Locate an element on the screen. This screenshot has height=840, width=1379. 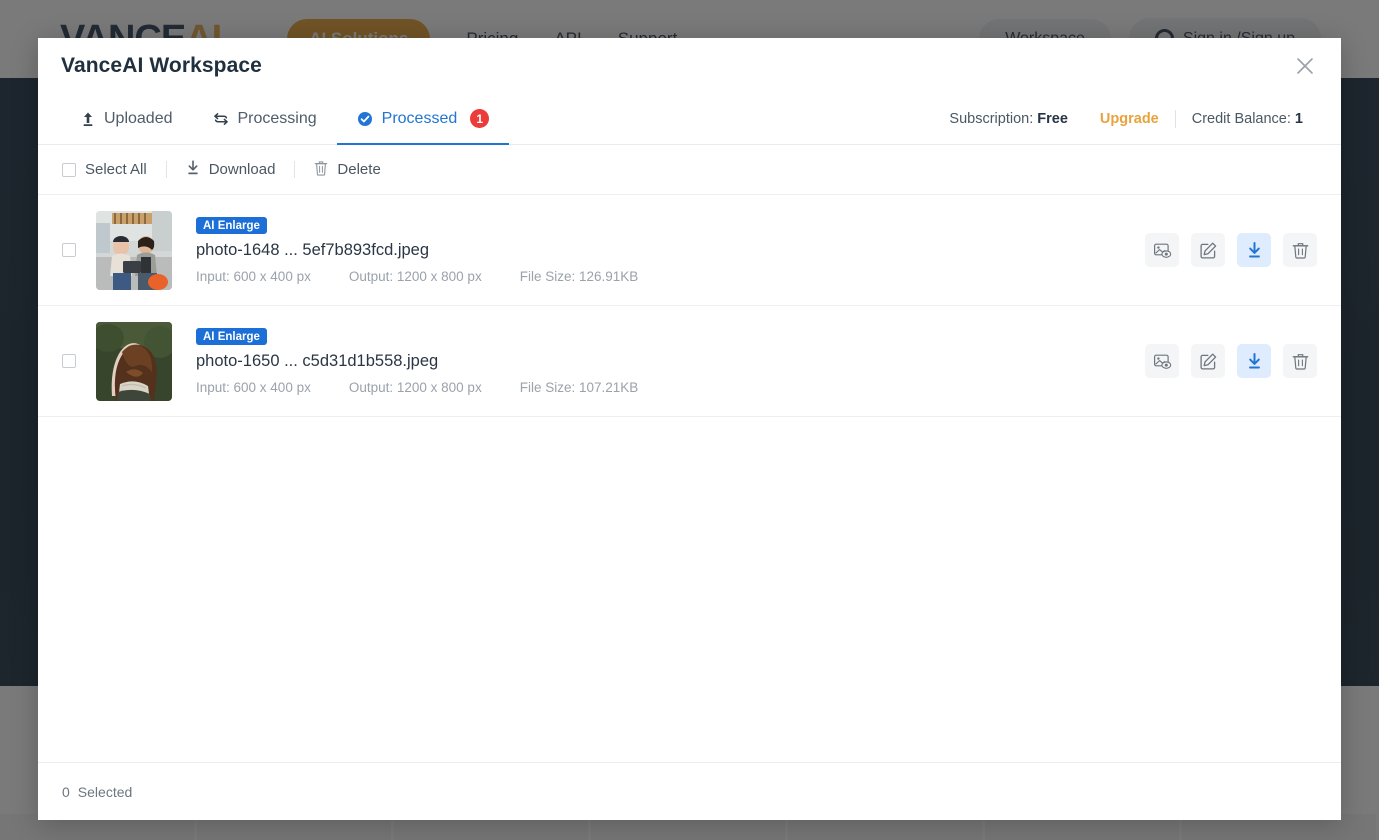
list-toolbar: Select All Download Delete is located at coordinates (689, 170).